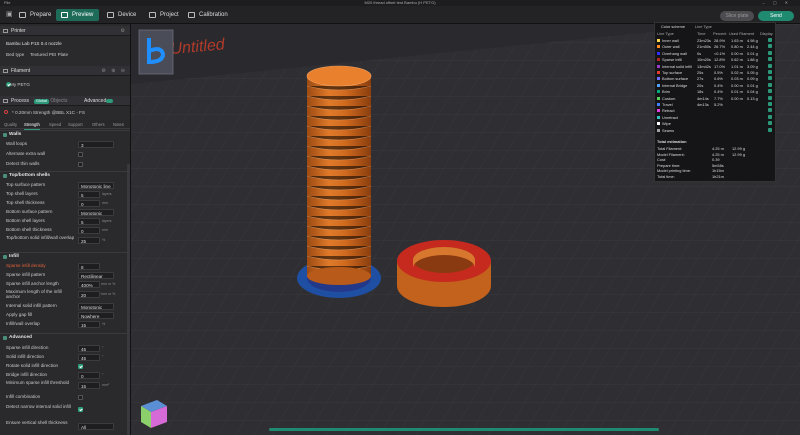 This screenshot has height=435, width=800. I want to click on sparse-infill-density-input: 8, so click(89, 266).